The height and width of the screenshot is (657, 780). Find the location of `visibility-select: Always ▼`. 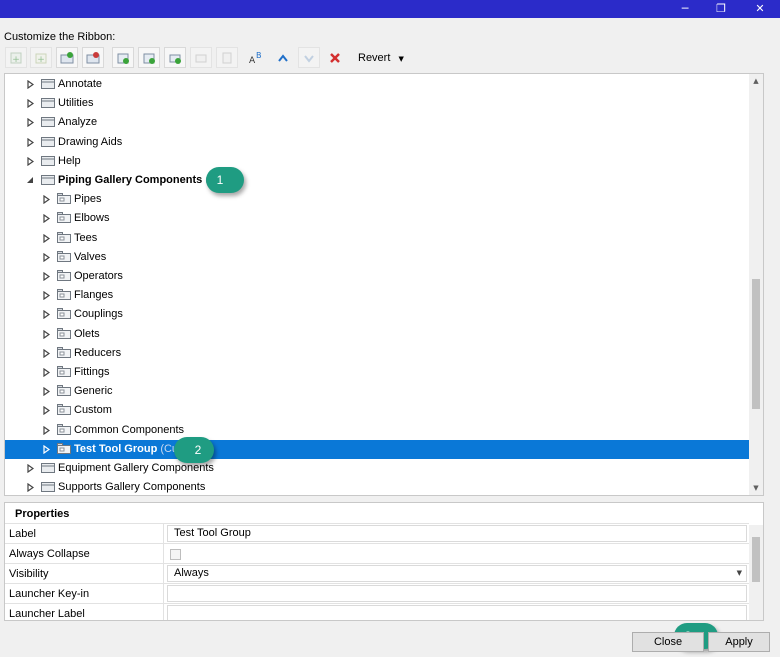

visibility-select: Always ▼ is located at coordinates (457, 573).